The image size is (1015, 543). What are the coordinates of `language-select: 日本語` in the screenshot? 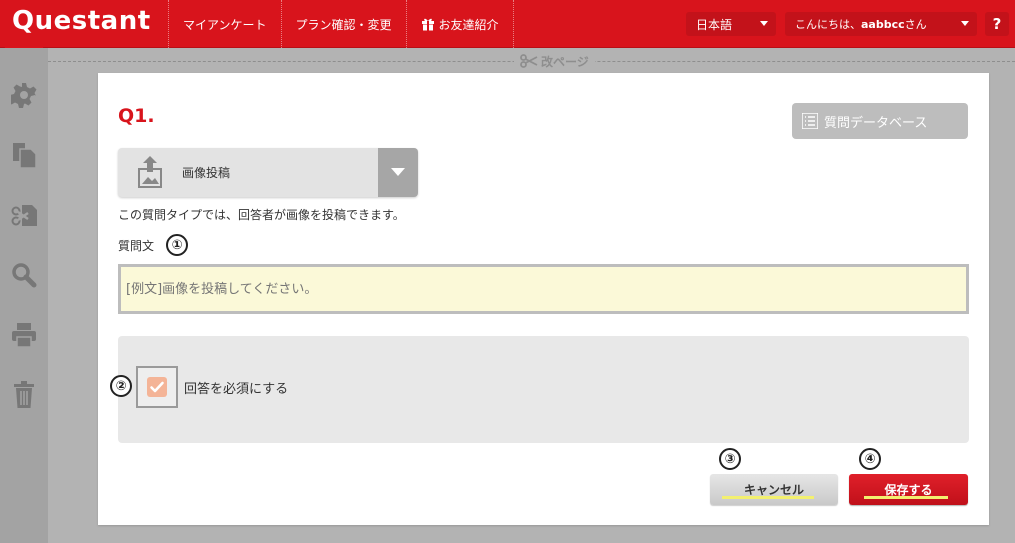 It's located at (731, 24).